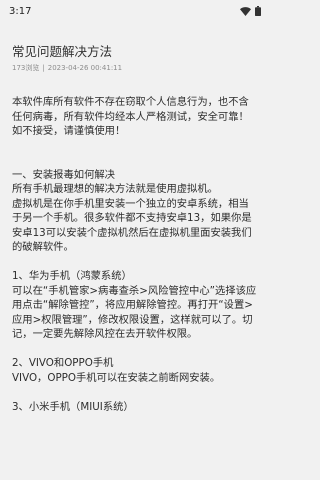  What do you see at coordinates (245, 11) in the screenshot?
I see `wifi-icon` at bounding box center [245, 11].